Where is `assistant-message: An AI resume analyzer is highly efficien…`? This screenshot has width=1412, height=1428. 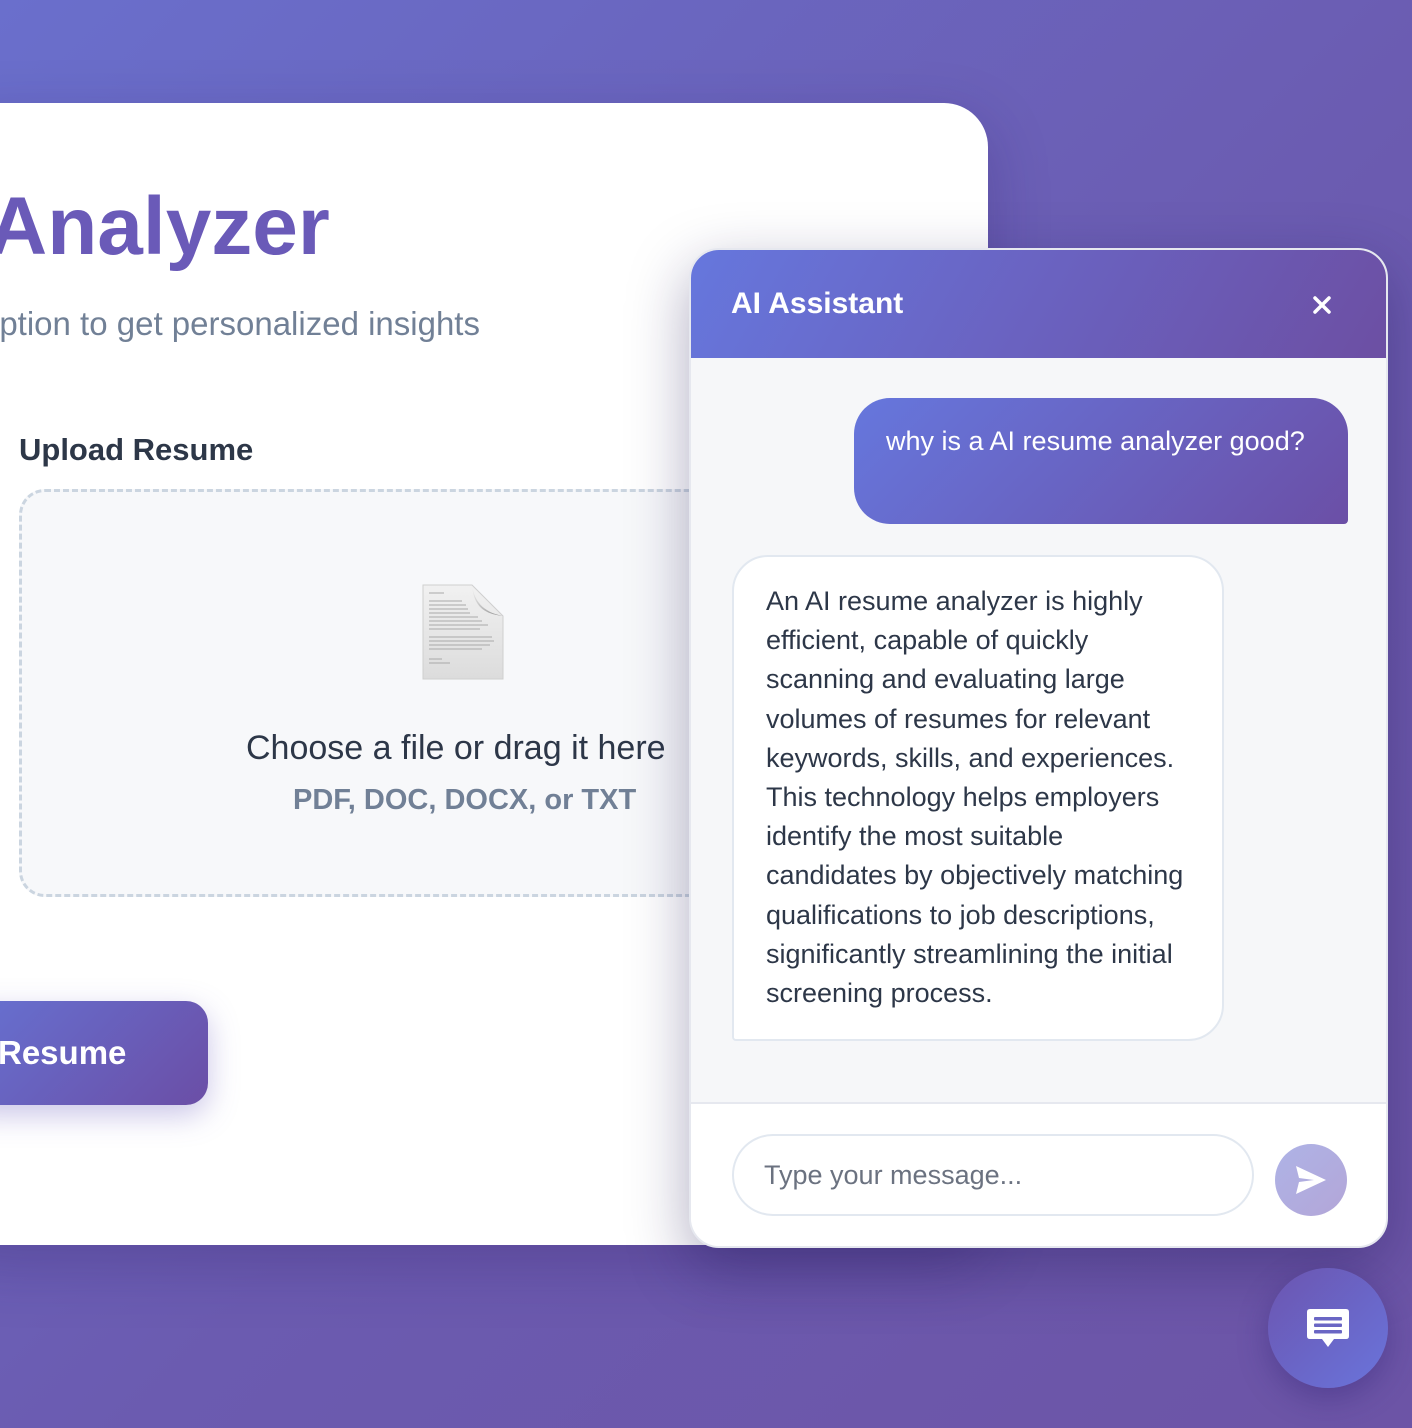 assistant-message: An AI resume analyzer is highly efficien… is located at coordinates (978, 798).